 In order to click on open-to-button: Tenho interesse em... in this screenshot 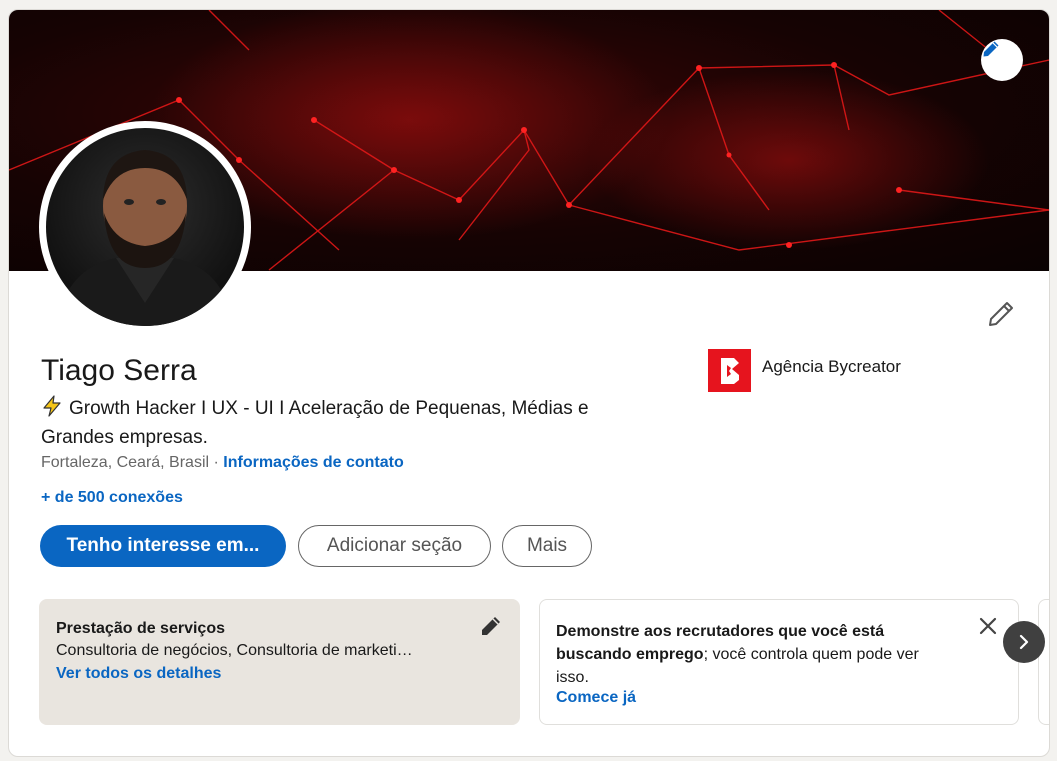, I will do `click(163, 546)`.